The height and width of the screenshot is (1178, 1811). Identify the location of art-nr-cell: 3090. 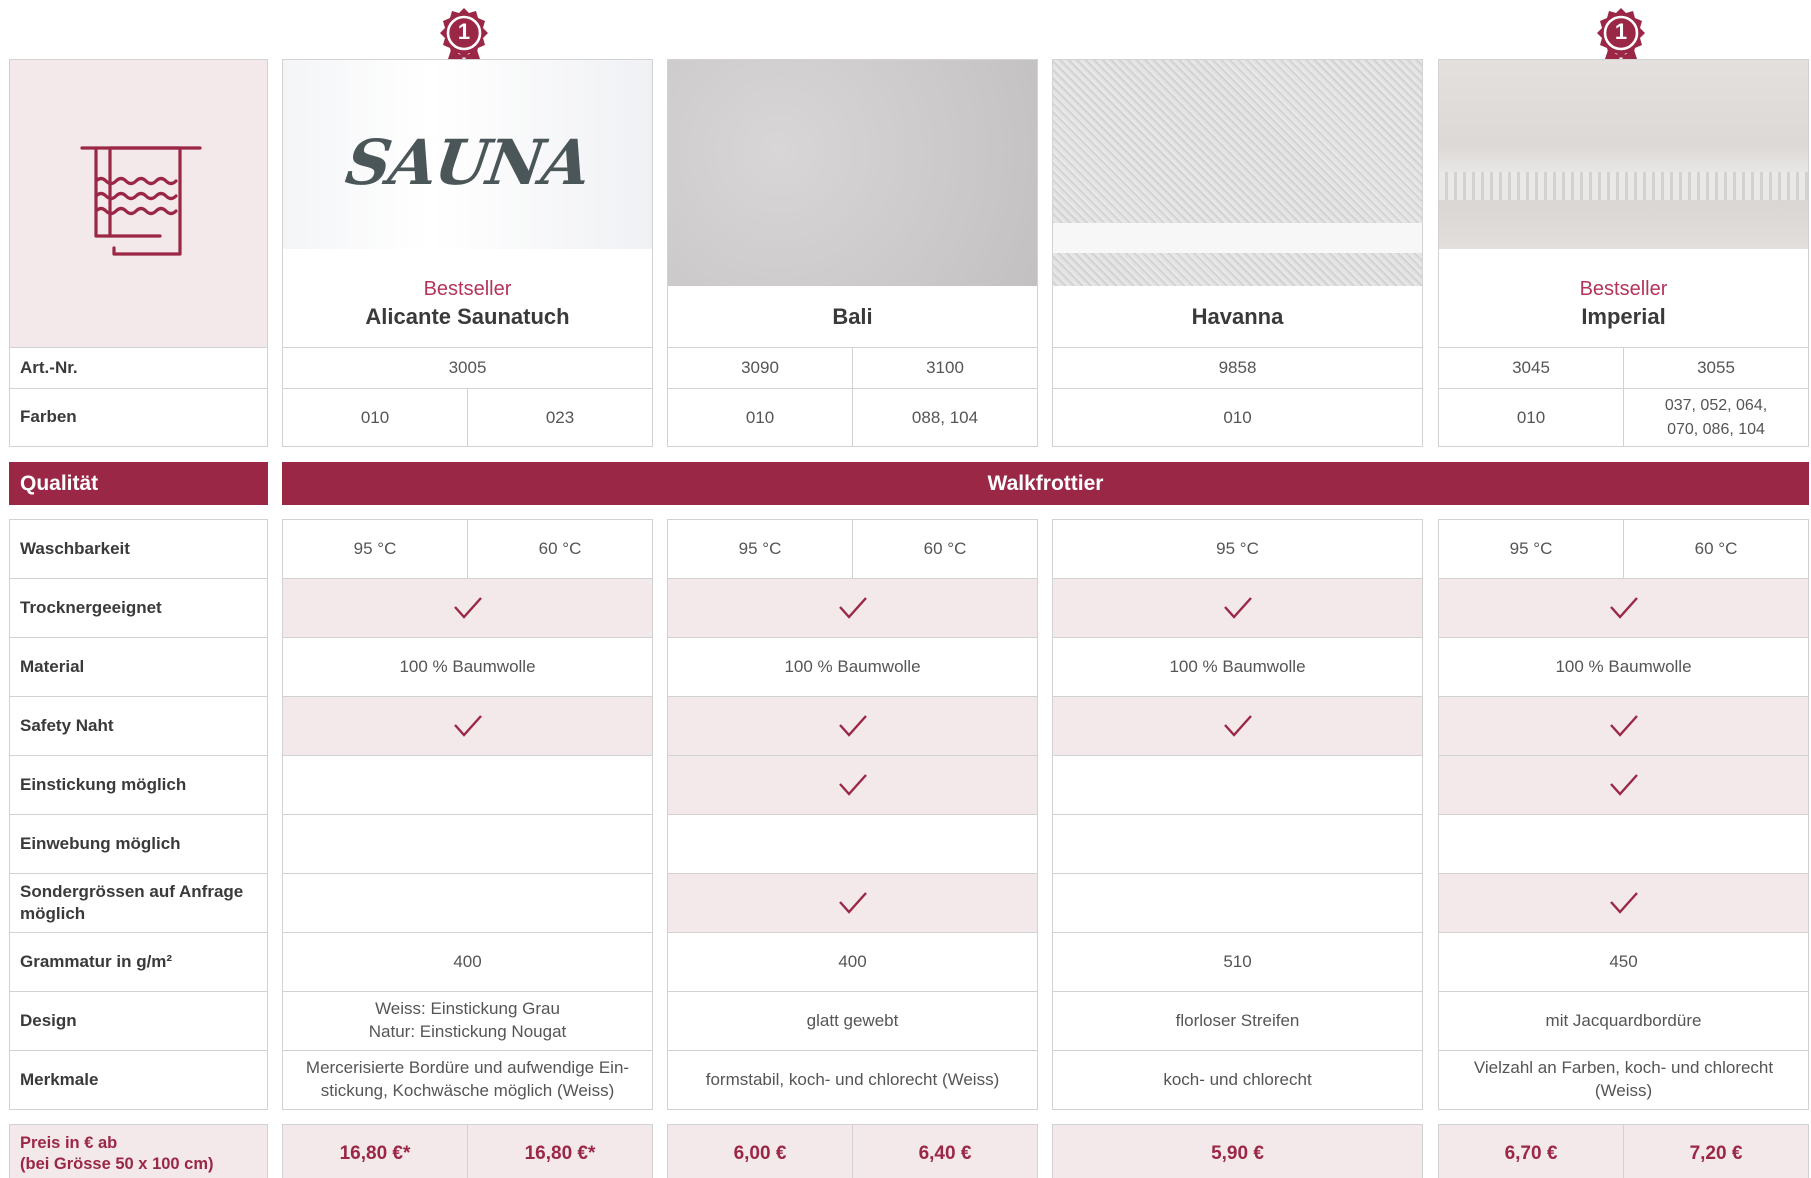
(760, 368).